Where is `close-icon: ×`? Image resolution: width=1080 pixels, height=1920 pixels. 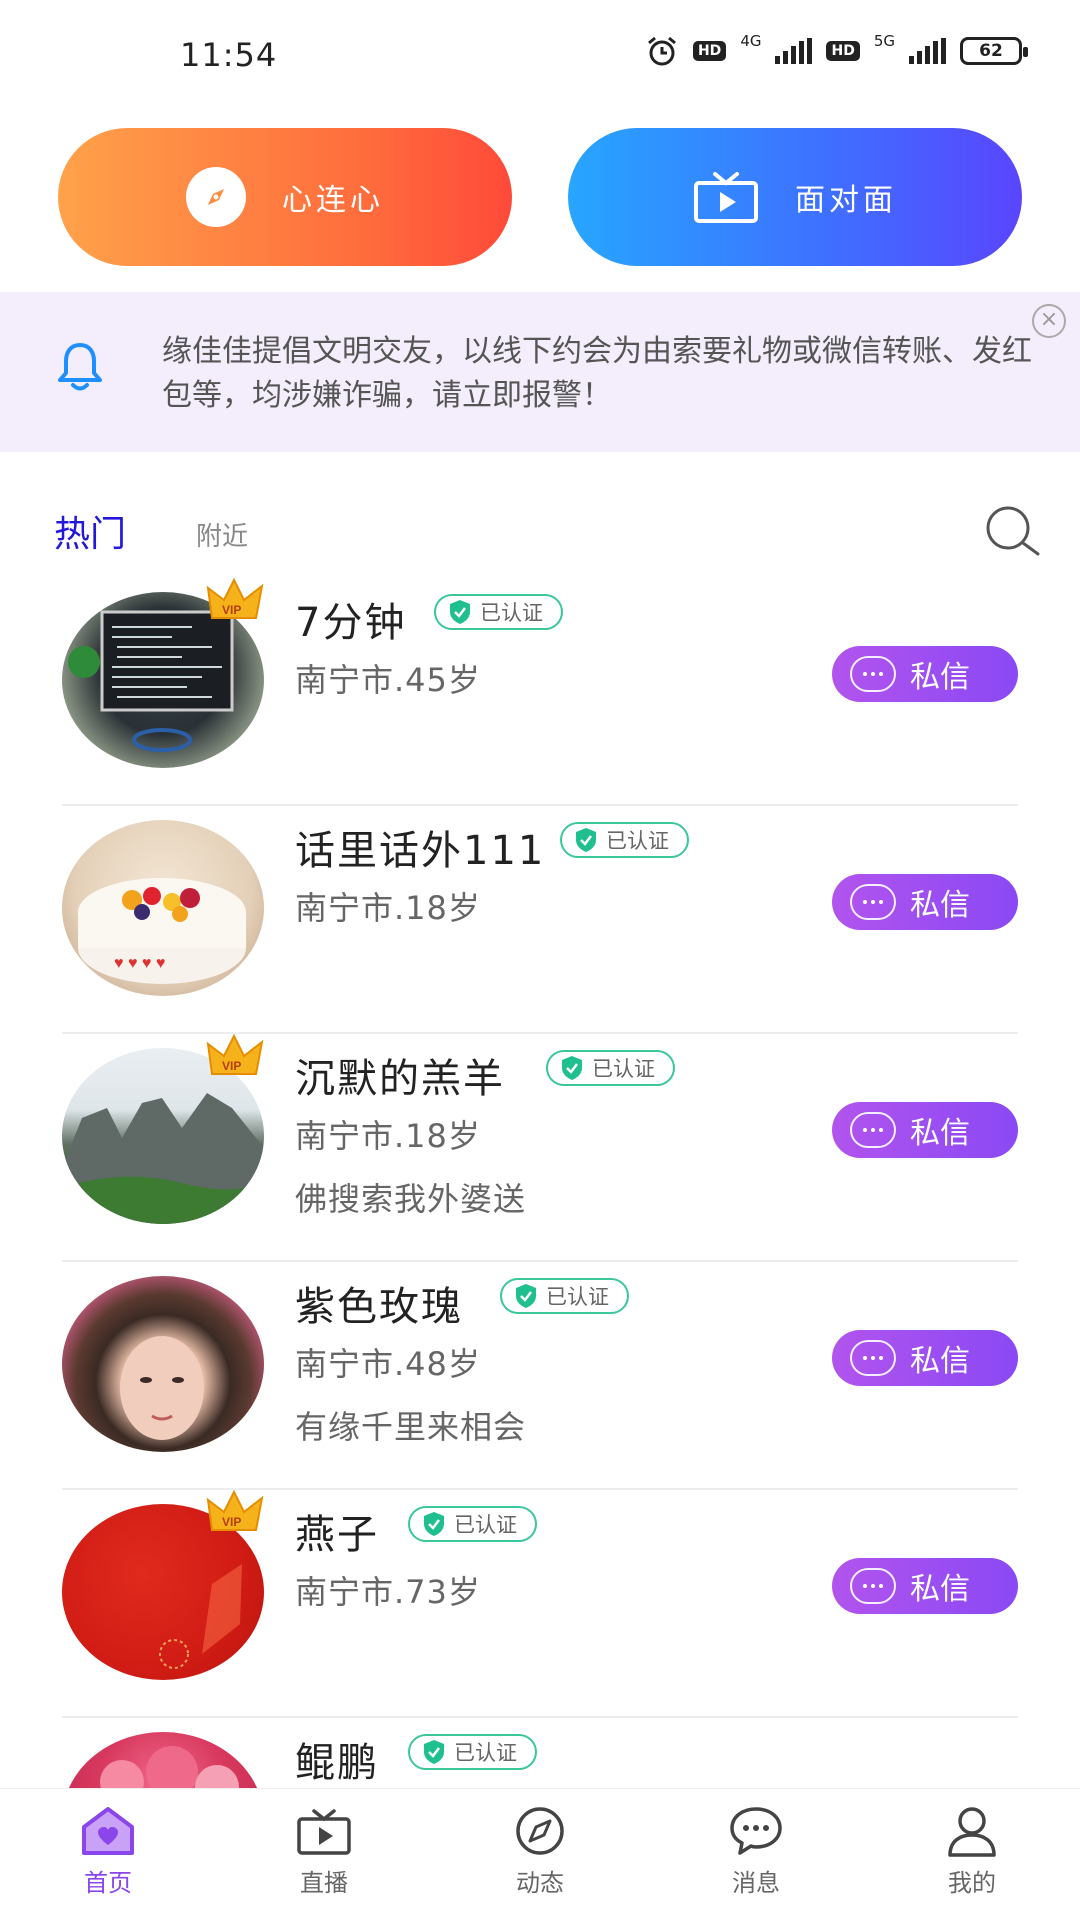
close-icon: × is located at coordinates (1049, 321).